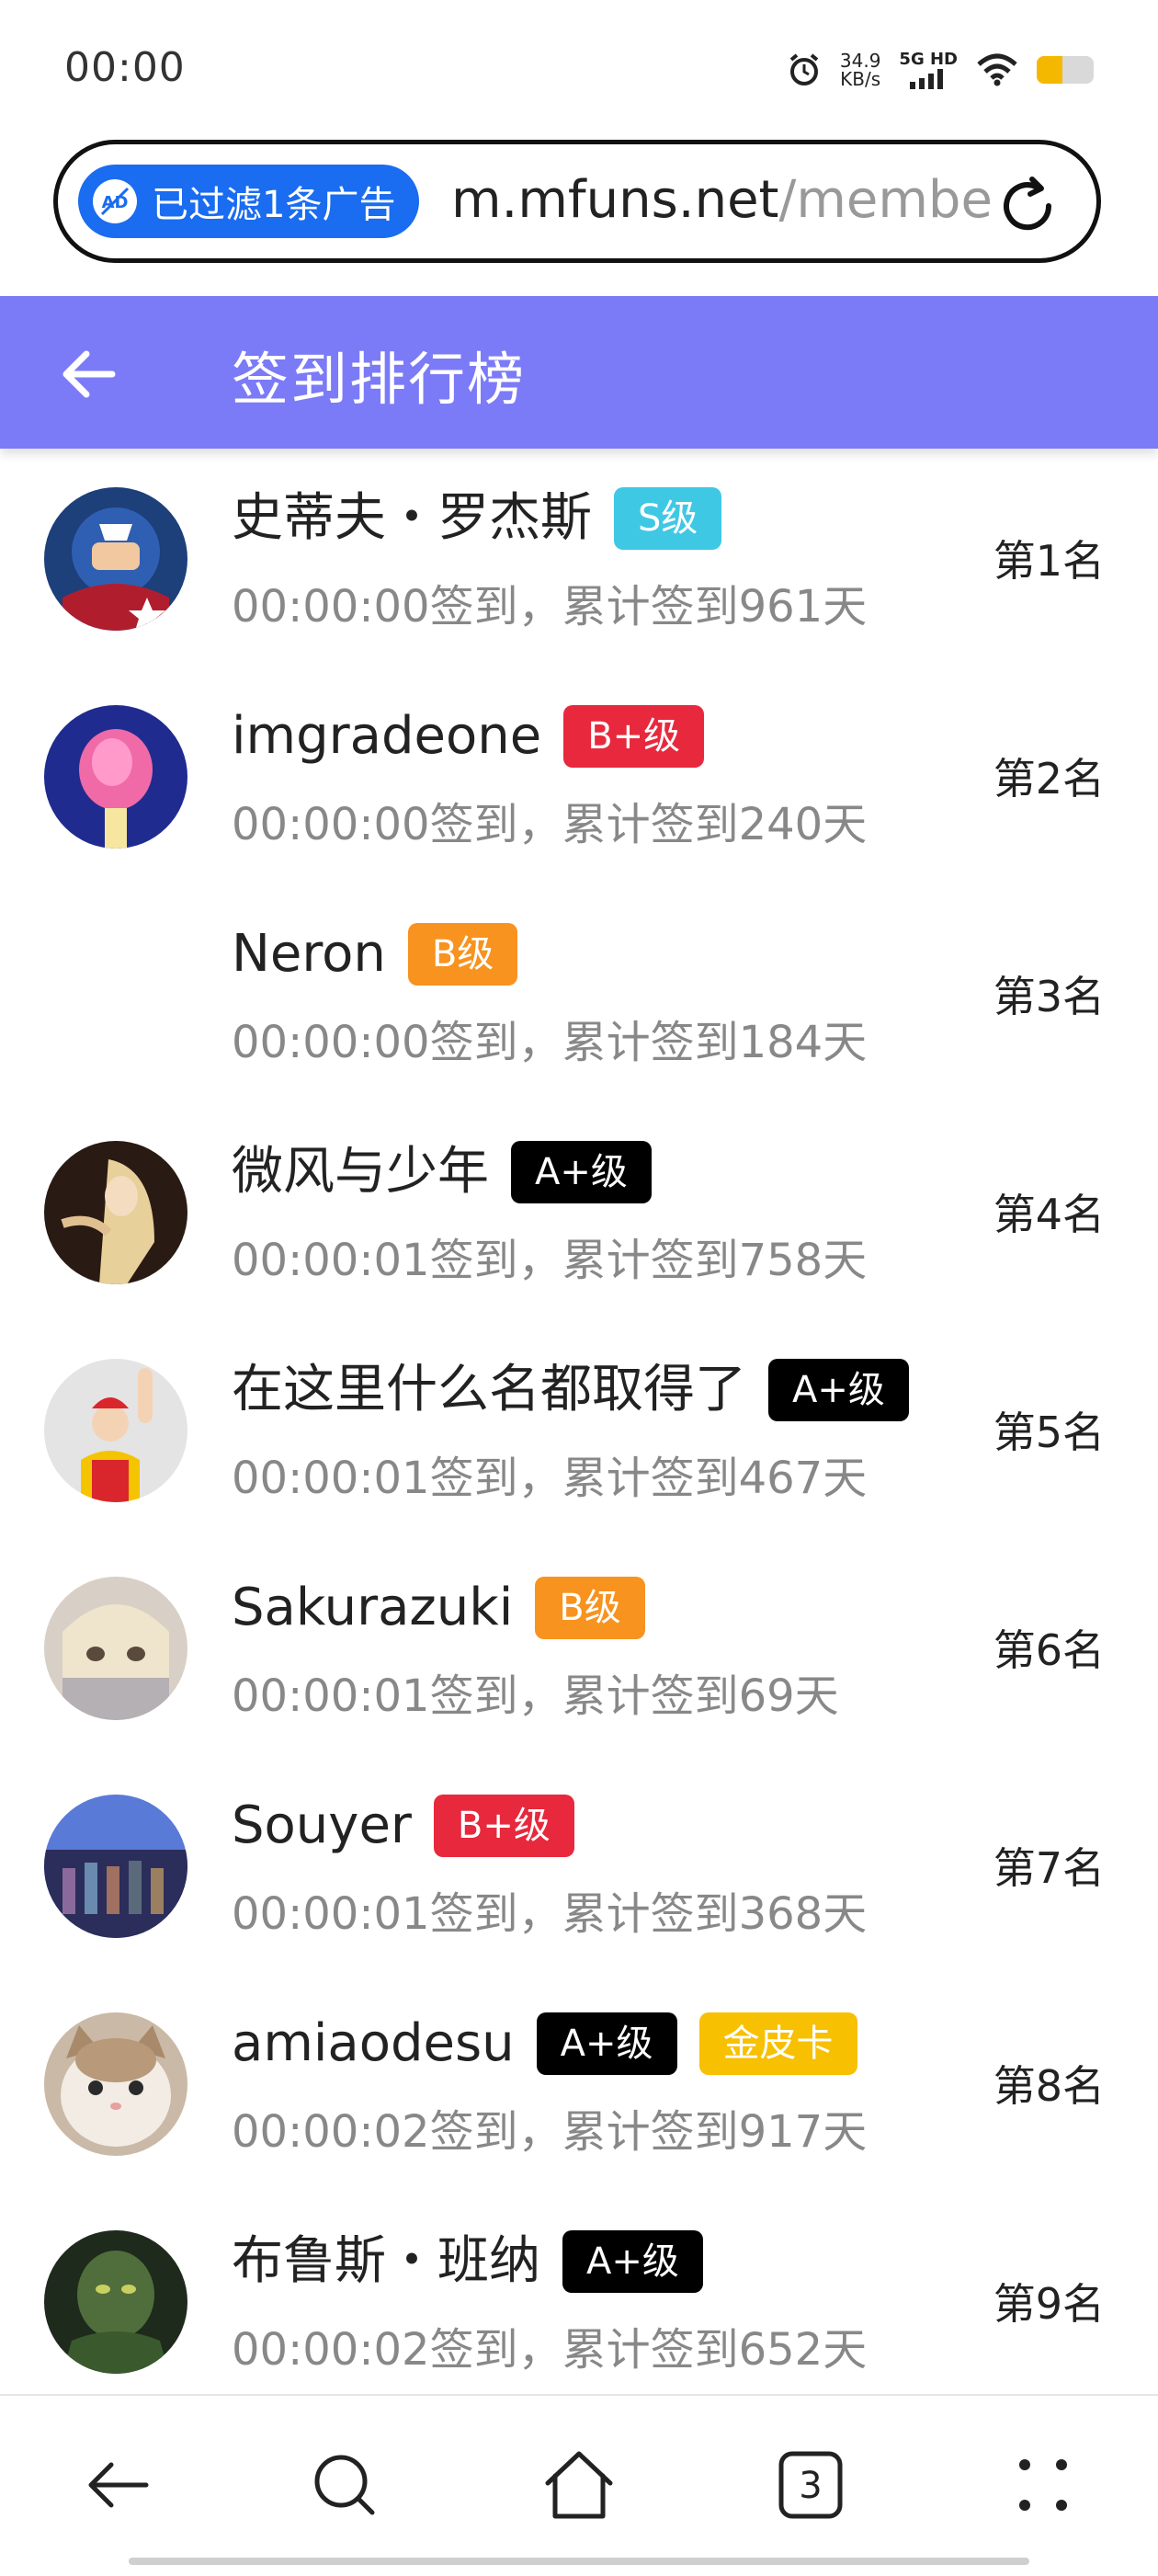 The height and width of the screenshot is (2576, 1158). I want to click on home-icon, so click(579, 2485).